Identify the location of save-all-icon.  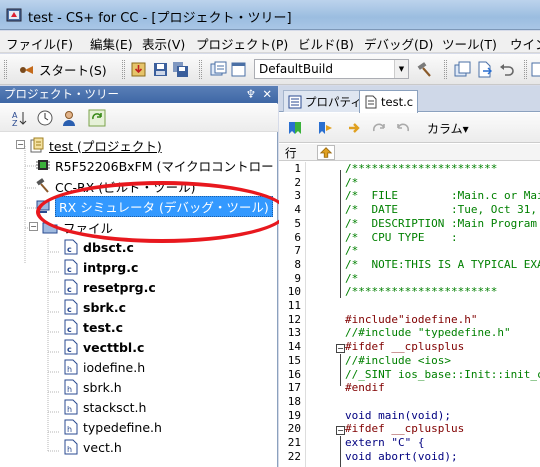
(180, 69).